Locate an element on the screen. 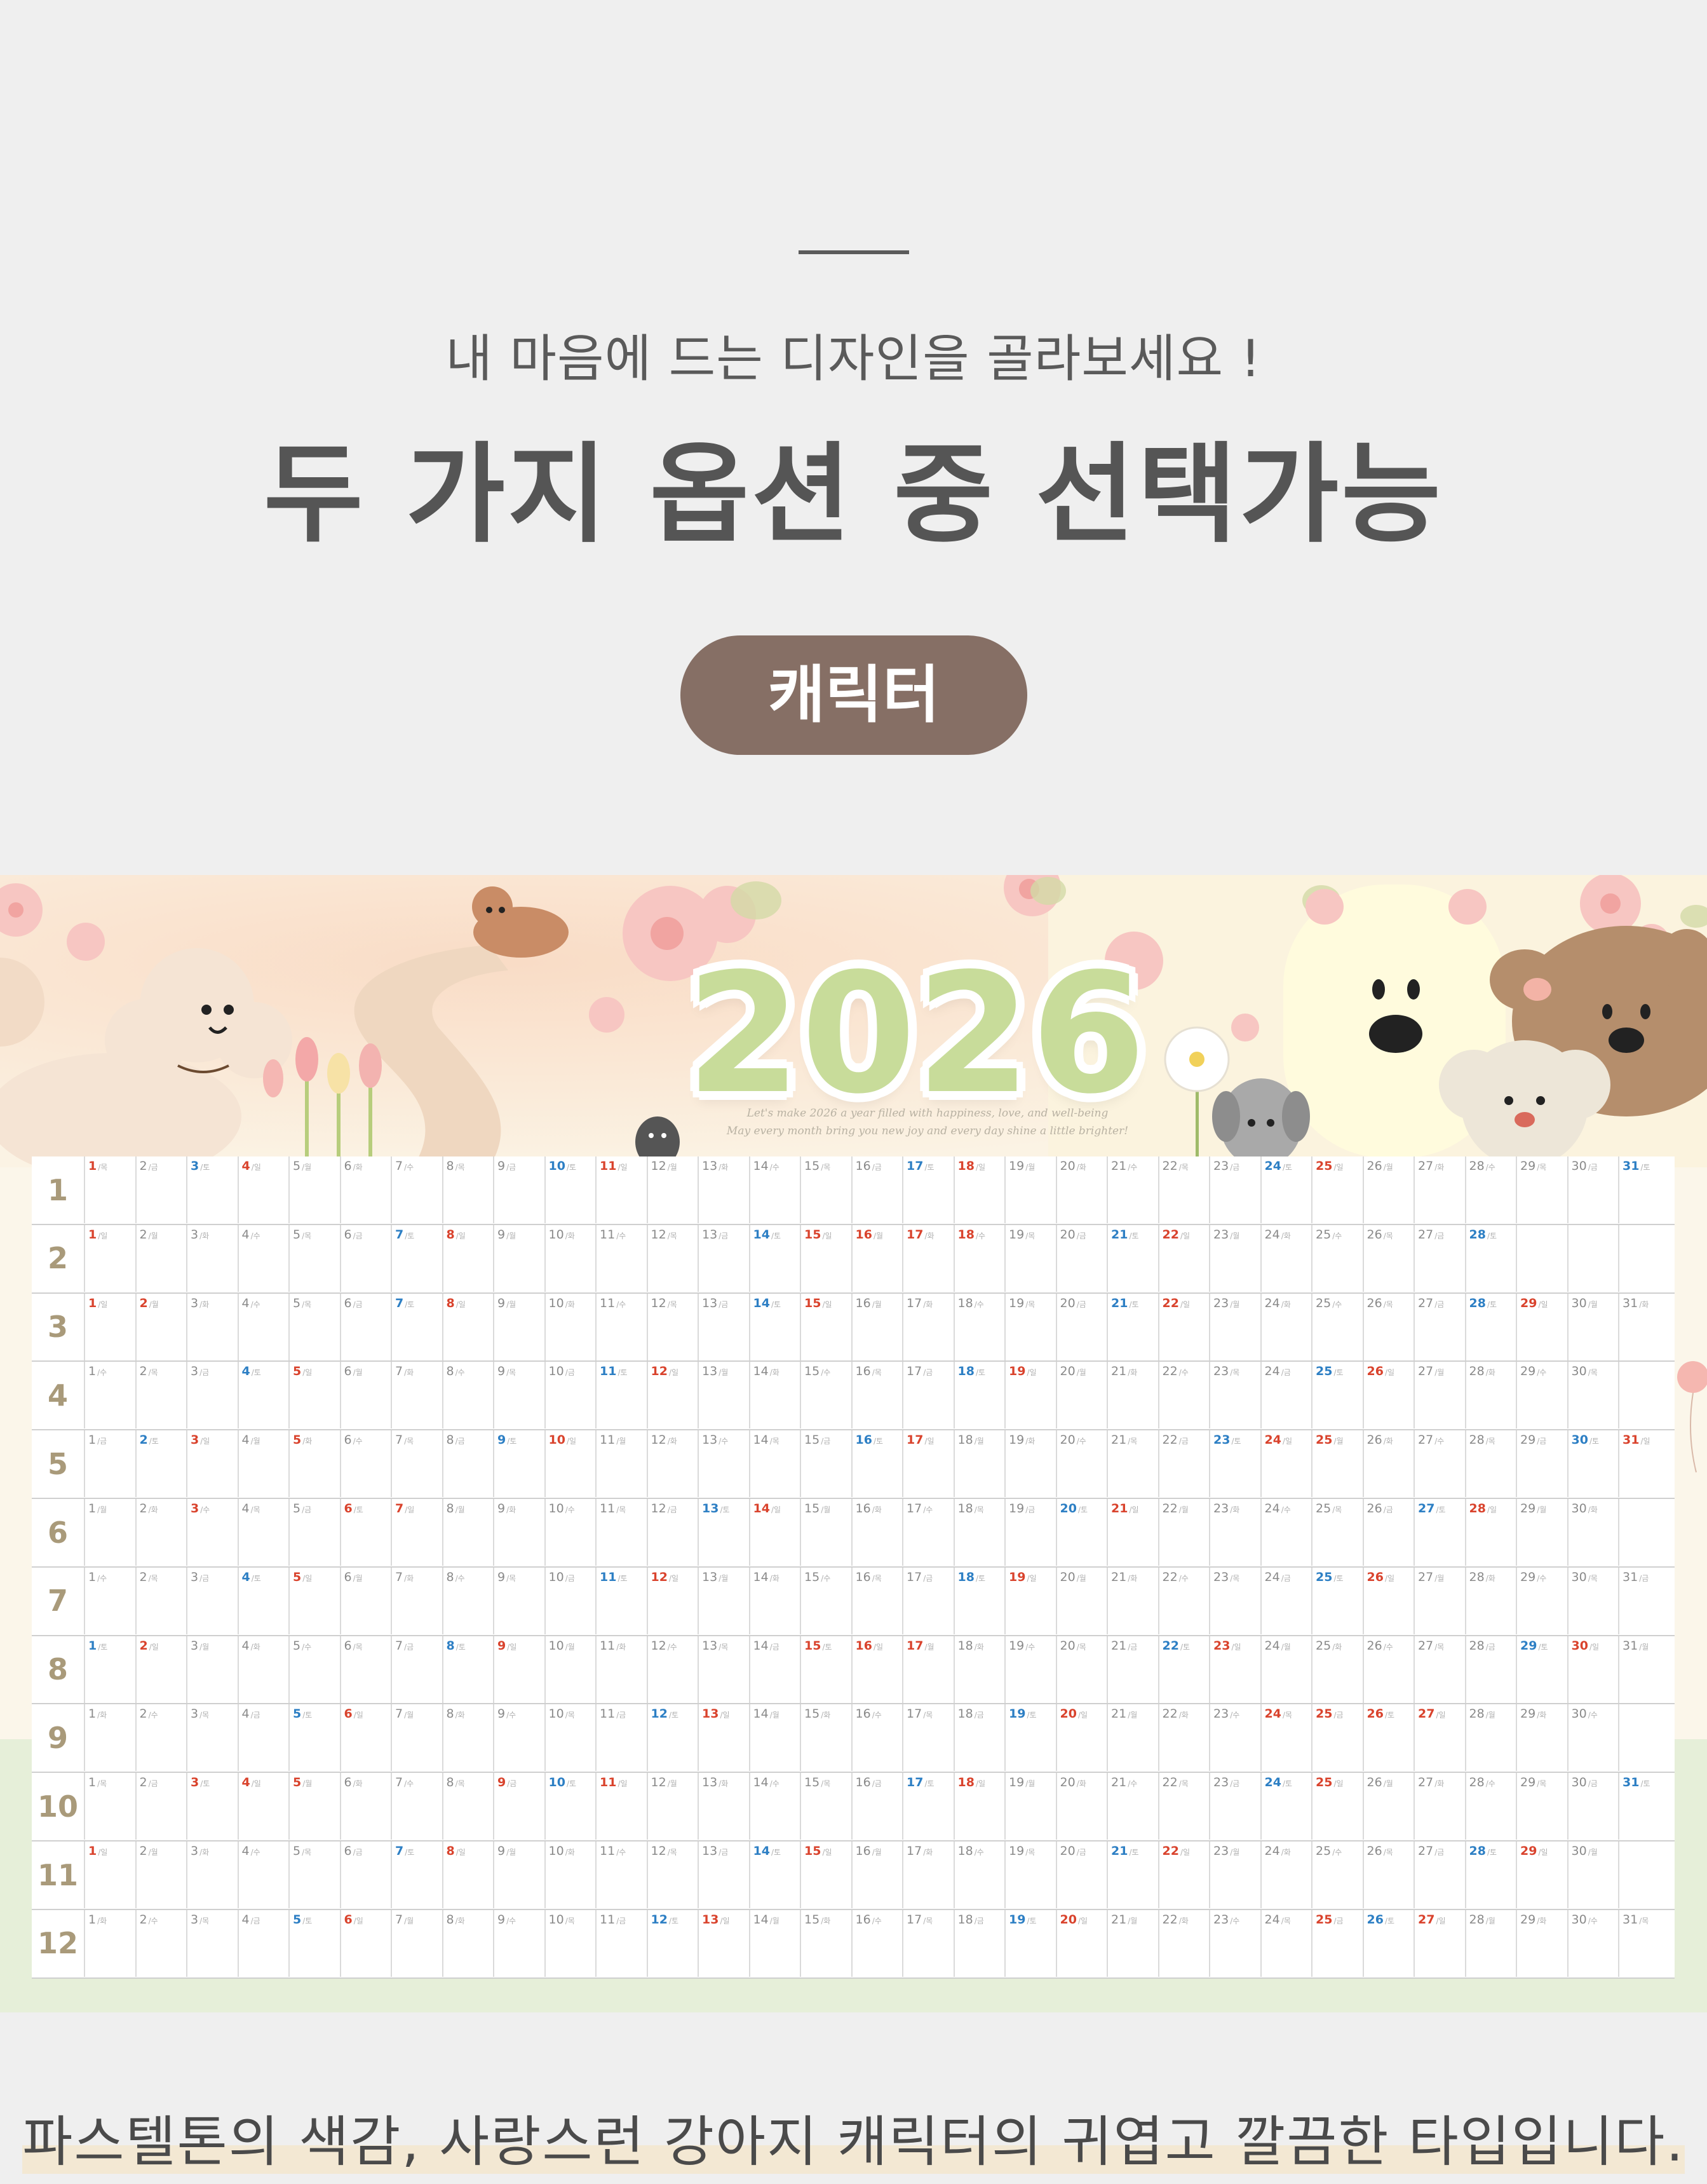 The height and width of the screenshot is (2184, 1707). day-cell: 7/금 is located at coordinates (416, 1669).